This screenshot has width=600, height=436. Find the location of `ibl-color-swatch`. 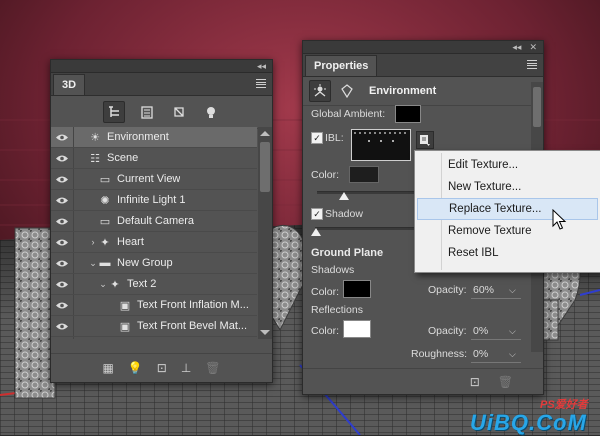

ibl-color-swatch is located at coordinates (364, 174).